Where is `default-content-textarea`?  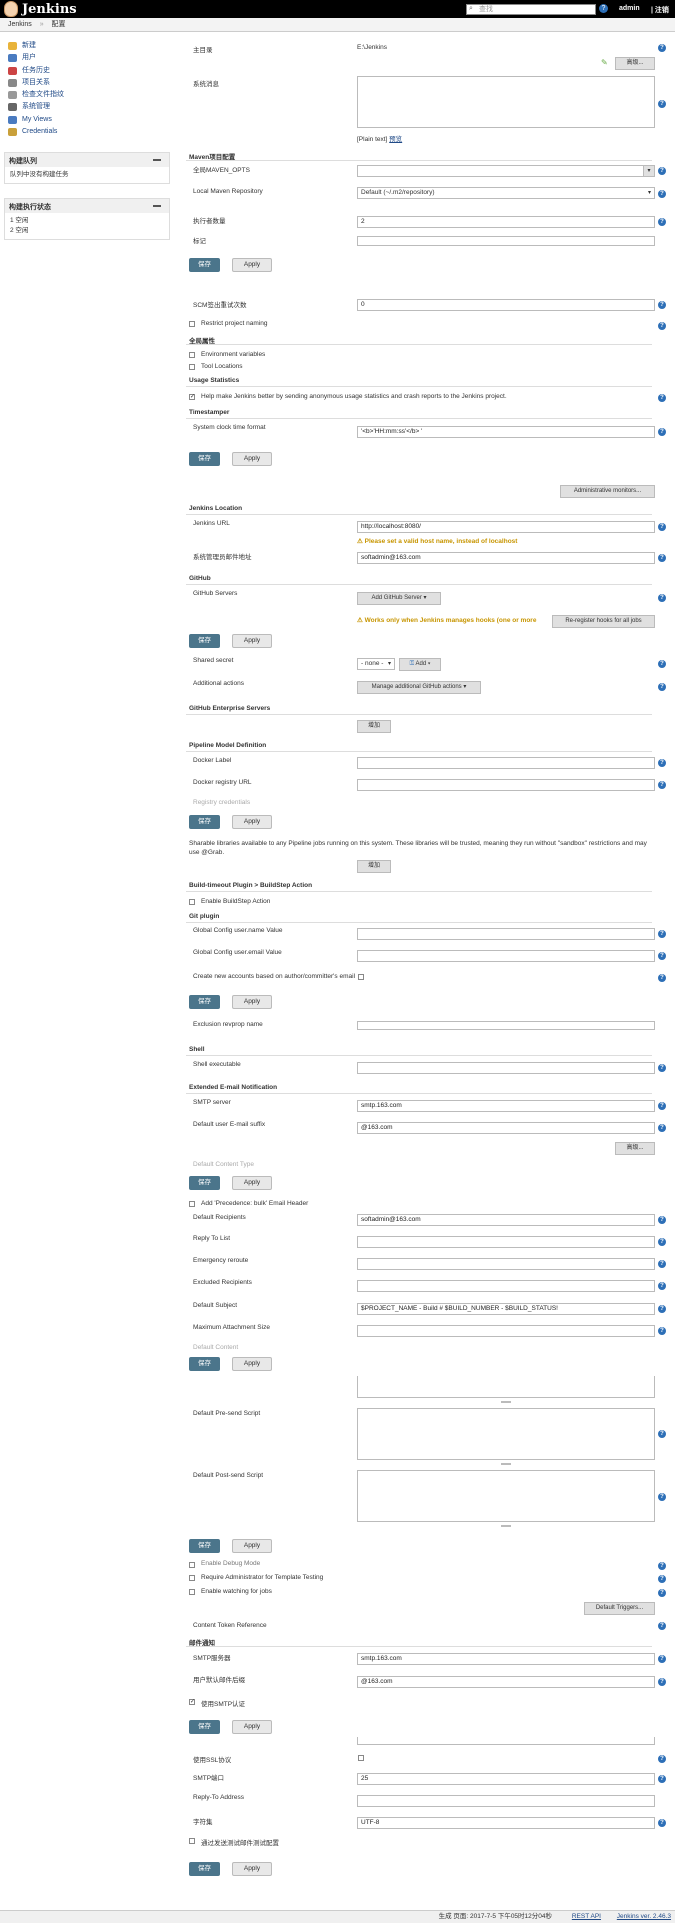 default-content-textarea is located at coordinates (506, 1387).